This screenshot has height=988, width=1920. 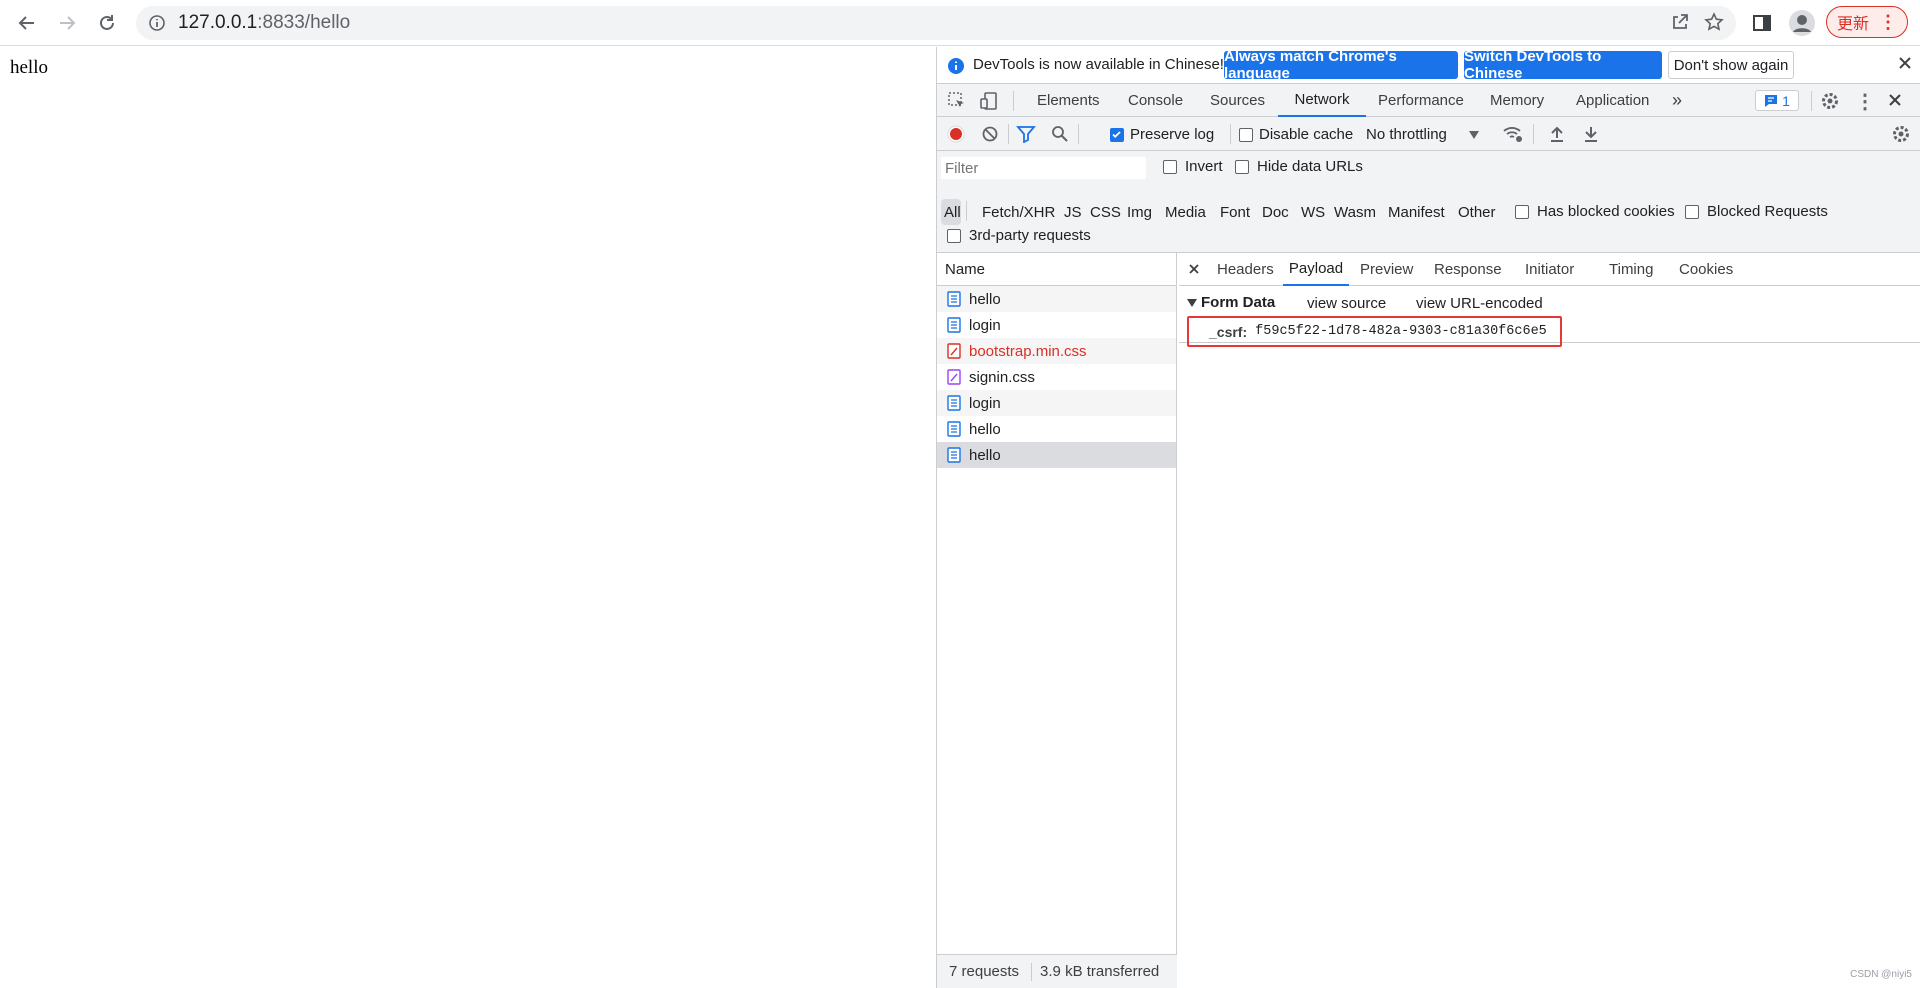 What do you see at coordinates (1346, 303) in the screenshot?
I see `view-source-link: view source` at bounding box center [1346, 303].